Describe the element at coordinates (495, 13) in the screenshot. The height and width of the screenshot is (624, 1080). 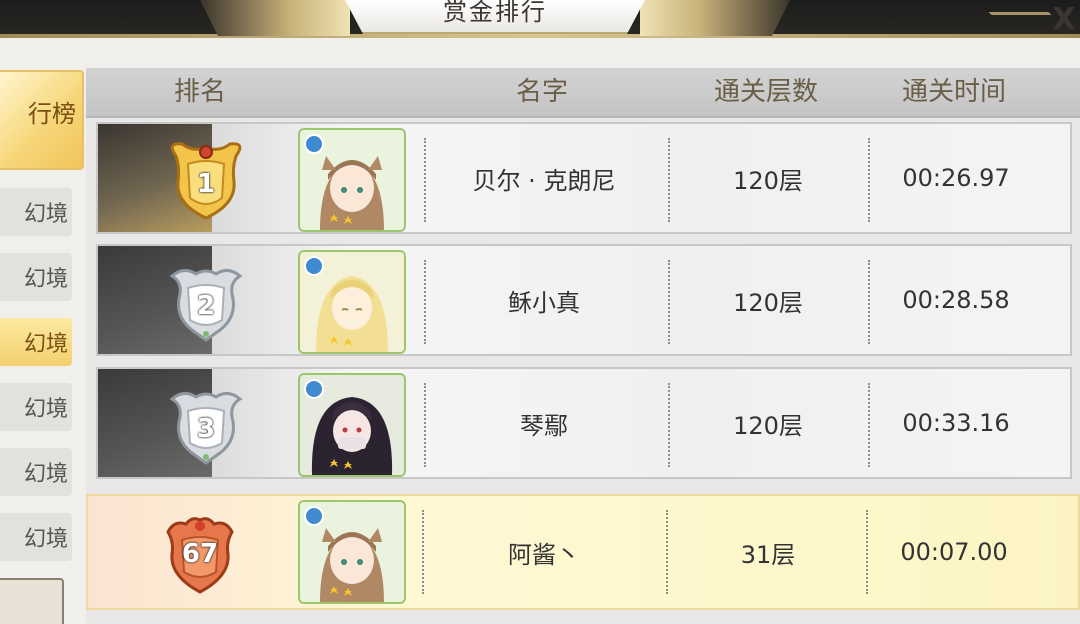
I see `page-title: 赏金排行` at that location.